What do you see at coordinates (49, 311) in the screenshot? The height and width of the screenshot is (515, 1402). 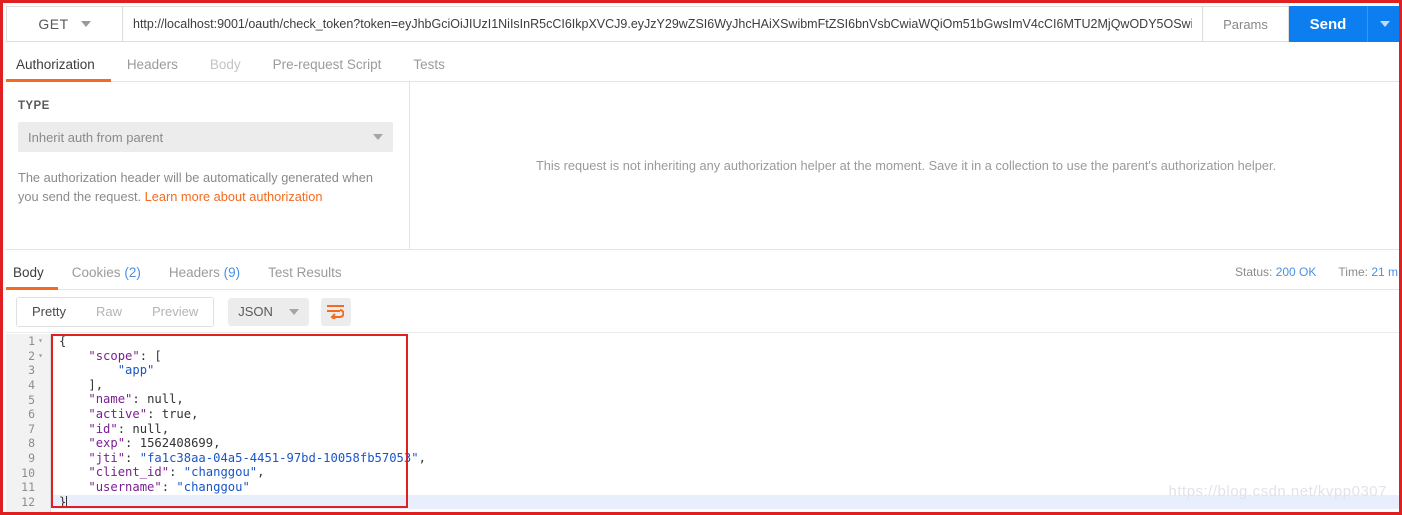 I see `view-mode-pretty: Pretty` at bounding box center [49, 311].